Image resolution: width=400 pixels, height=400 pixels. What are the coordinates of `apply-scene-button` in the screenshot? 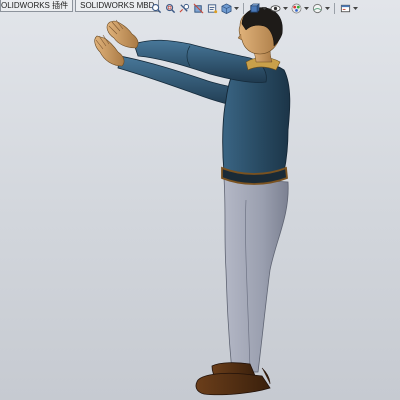 It's located at (317, 8).